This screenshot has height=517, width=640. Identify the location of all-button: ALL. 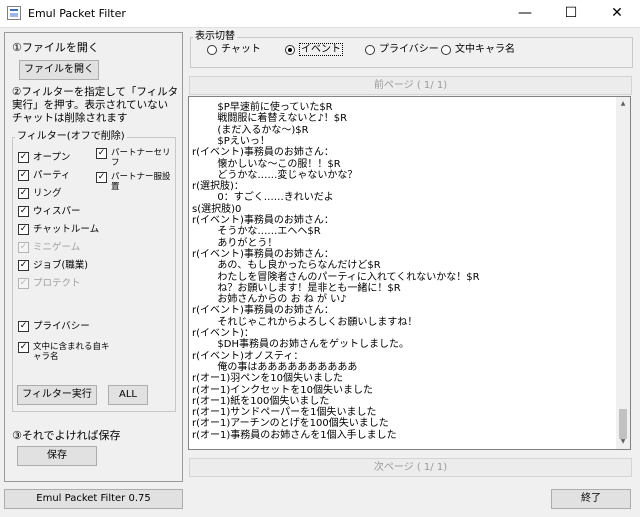
(128, 395).